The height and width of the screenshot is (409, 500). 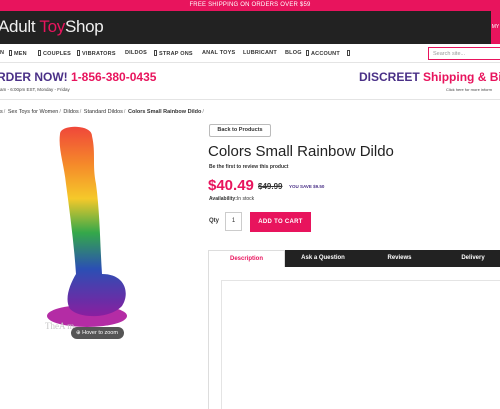 What do you see at coordinates (232, 199) in the screenshot?
I see `availability: Availability:In stock` at bounding box center [232, 199].